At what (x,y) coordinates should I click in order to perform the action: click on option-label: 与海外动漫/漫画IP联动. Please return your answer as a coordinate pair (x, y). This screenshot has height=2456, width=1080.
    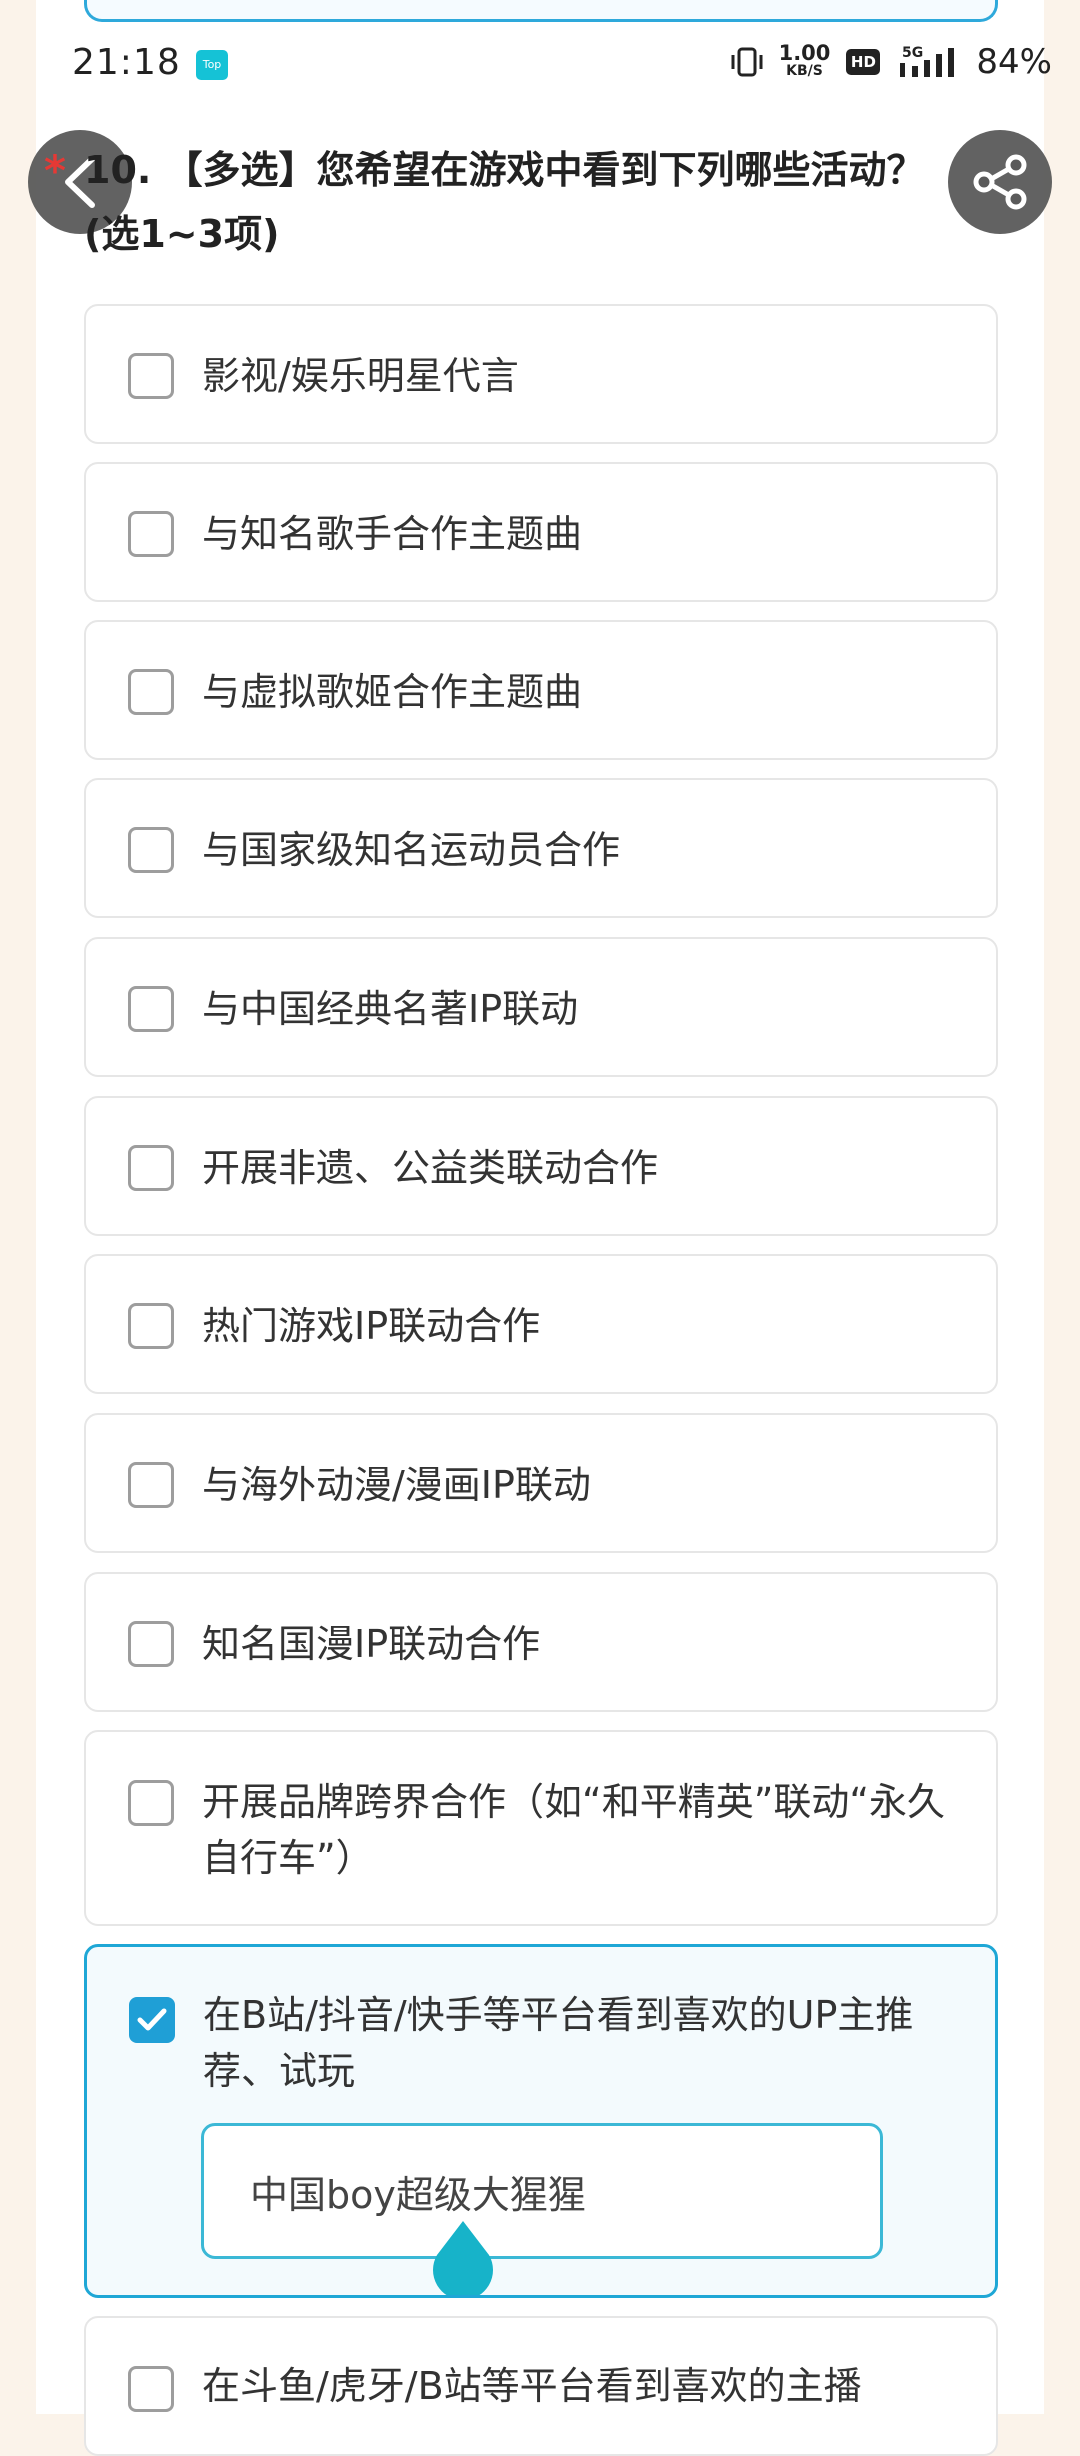
    Looking at the image, I should click on (396, 1485).